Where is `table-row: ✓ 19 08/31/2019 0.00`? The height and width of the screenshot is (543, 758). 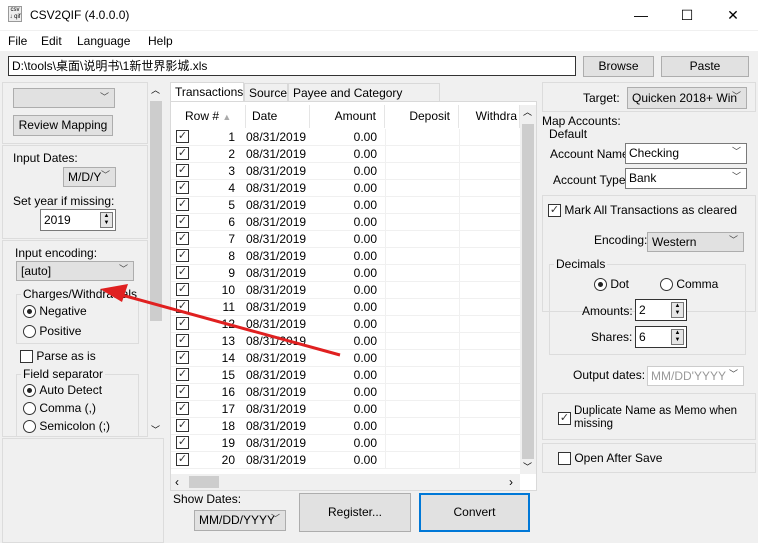
table-row: ✓ 19 08/31/2019 0.00 is located at coordinates (345, 443).